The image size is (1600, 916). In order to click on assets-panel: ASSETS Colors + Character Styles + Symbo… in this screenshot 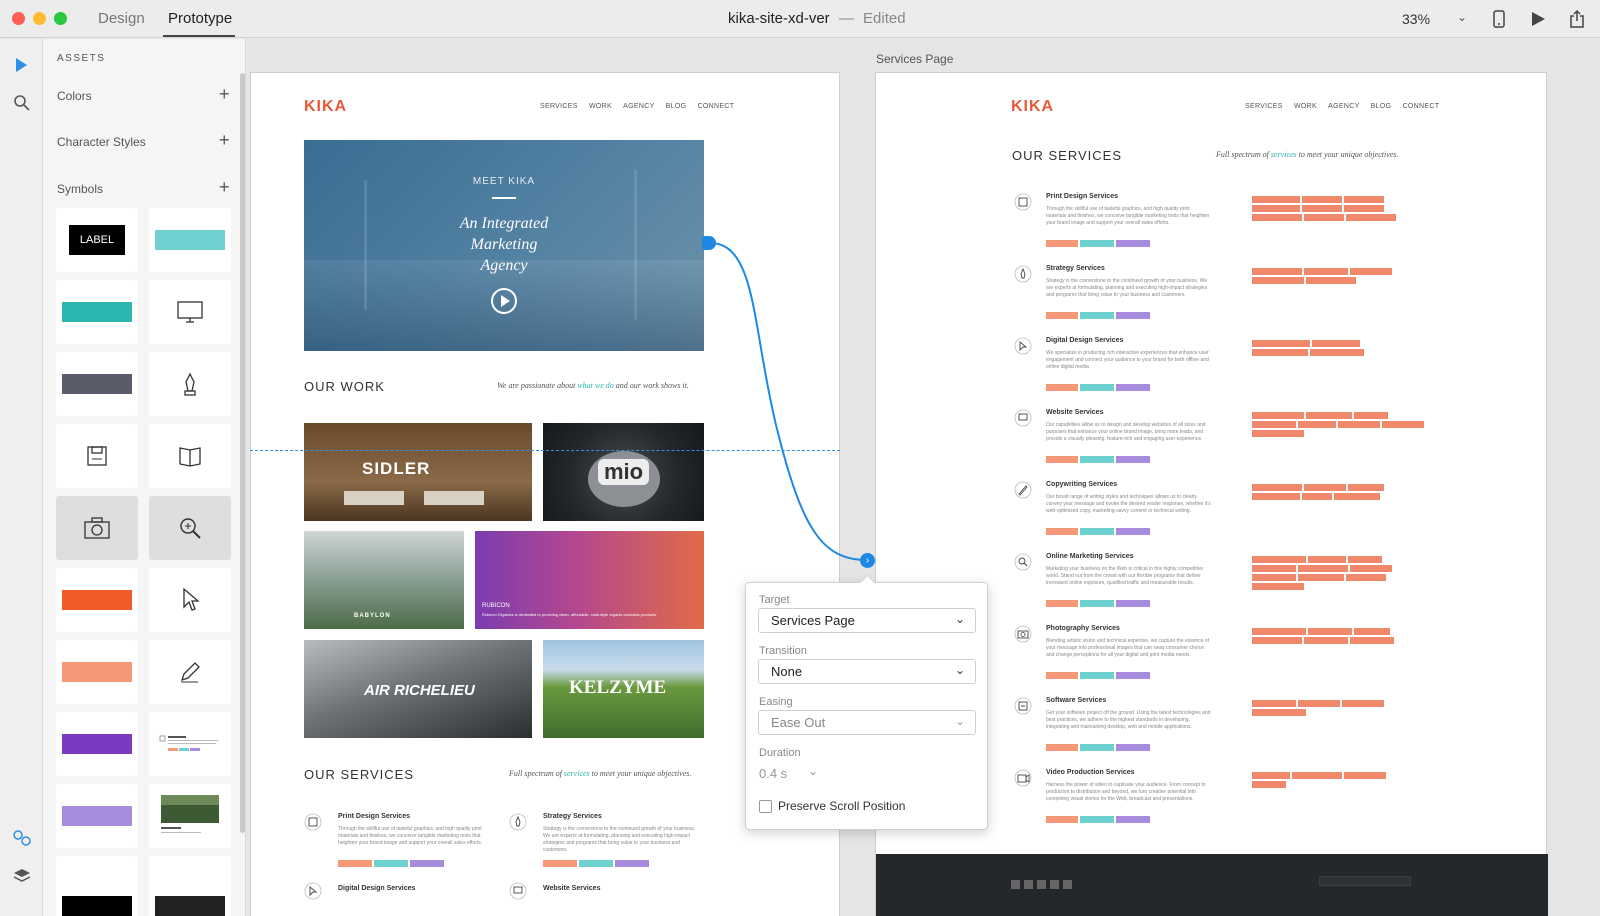, I will do `click(144, 477)`.